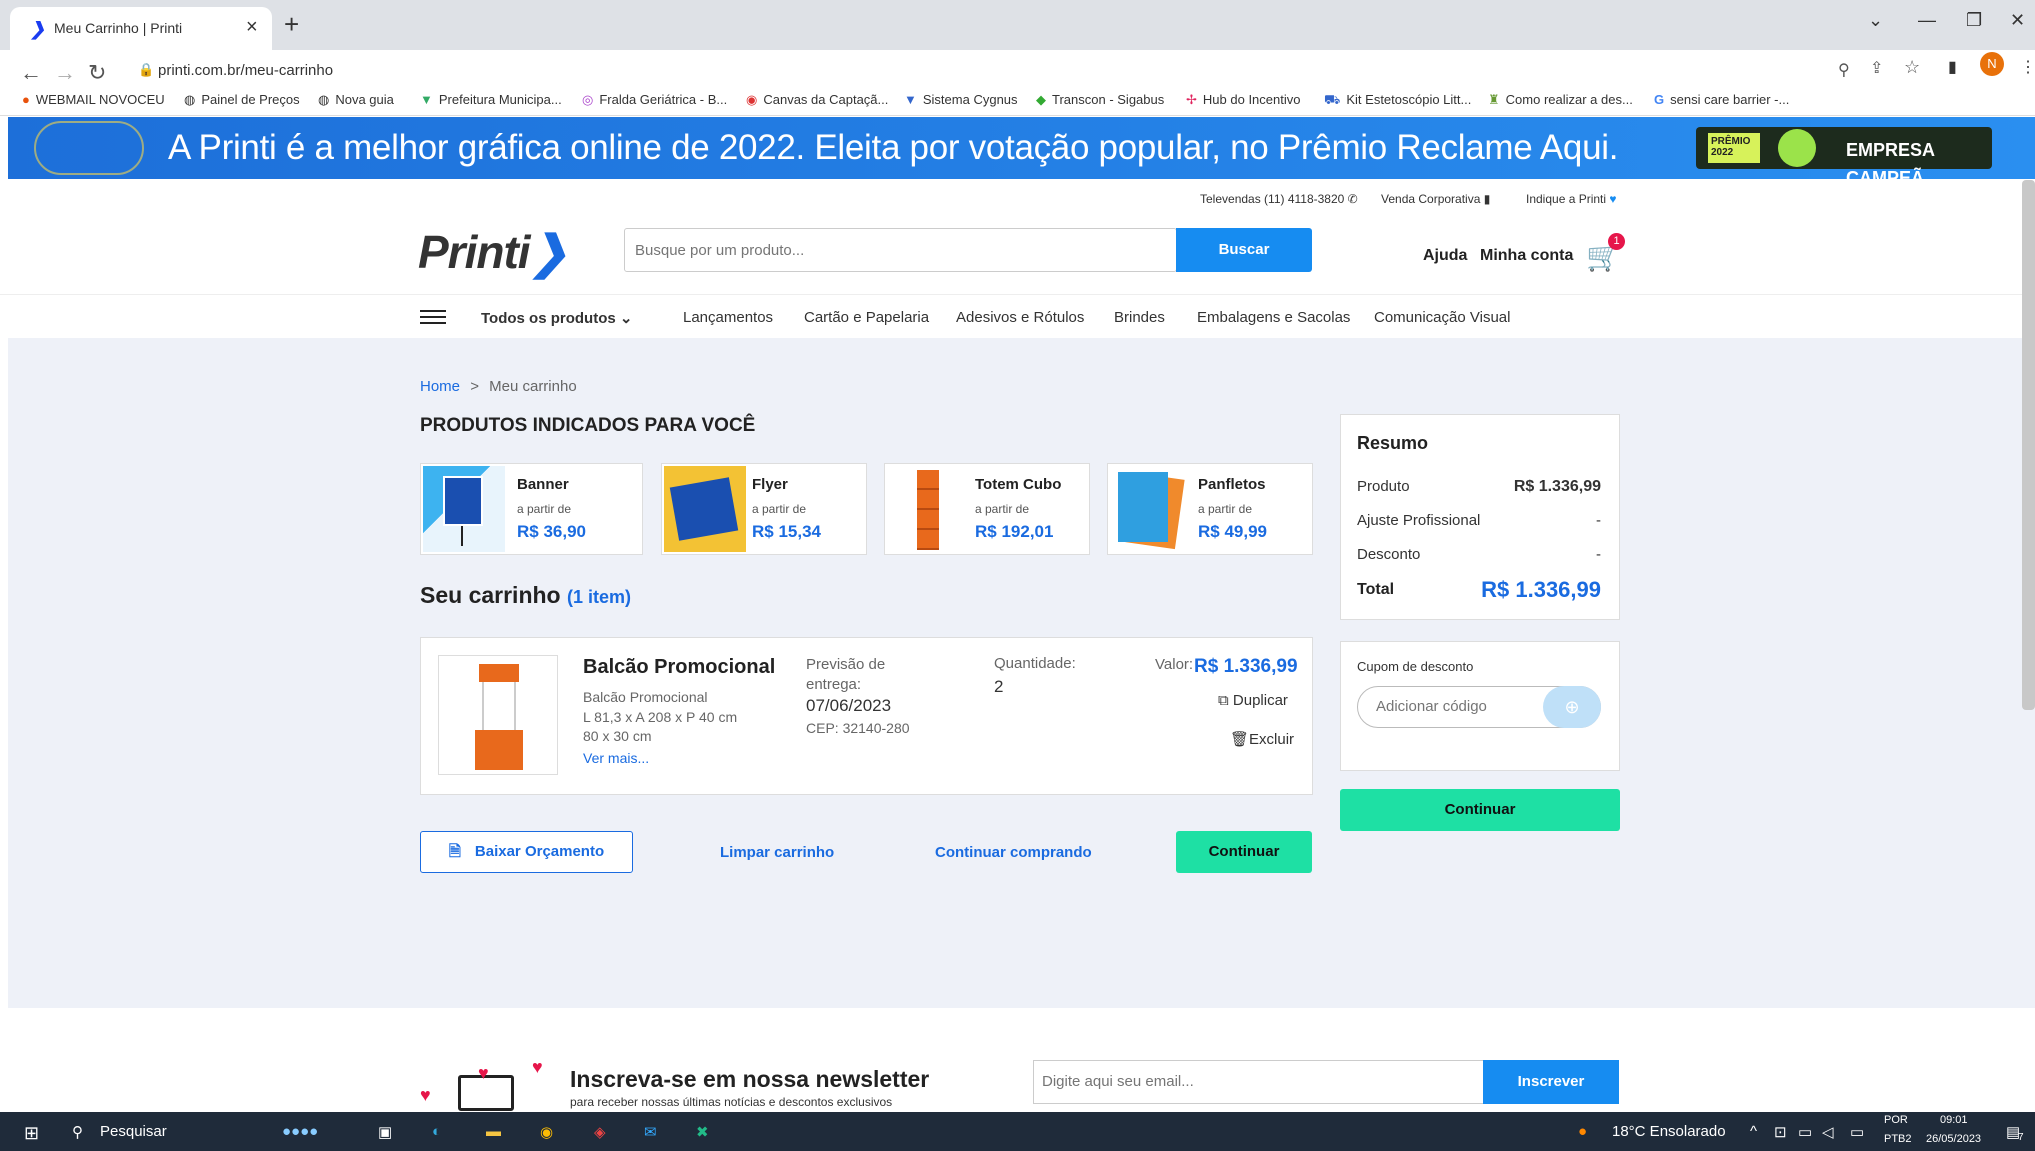 The image size is (2035, 1151). What do you see at coordinates (1244, 852) in the screenshot?
I see `continue-button: Continuar` at bounding box center [1244, 852].